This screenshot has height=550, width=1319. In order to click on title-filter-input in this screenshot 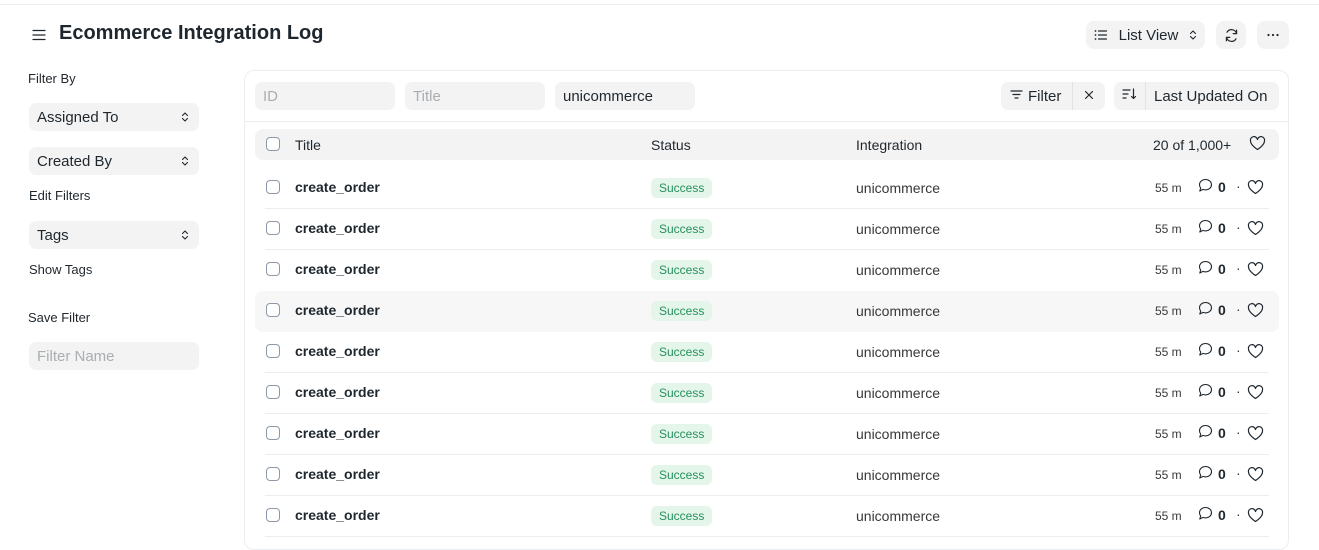, I will do `click(475, 96)`.